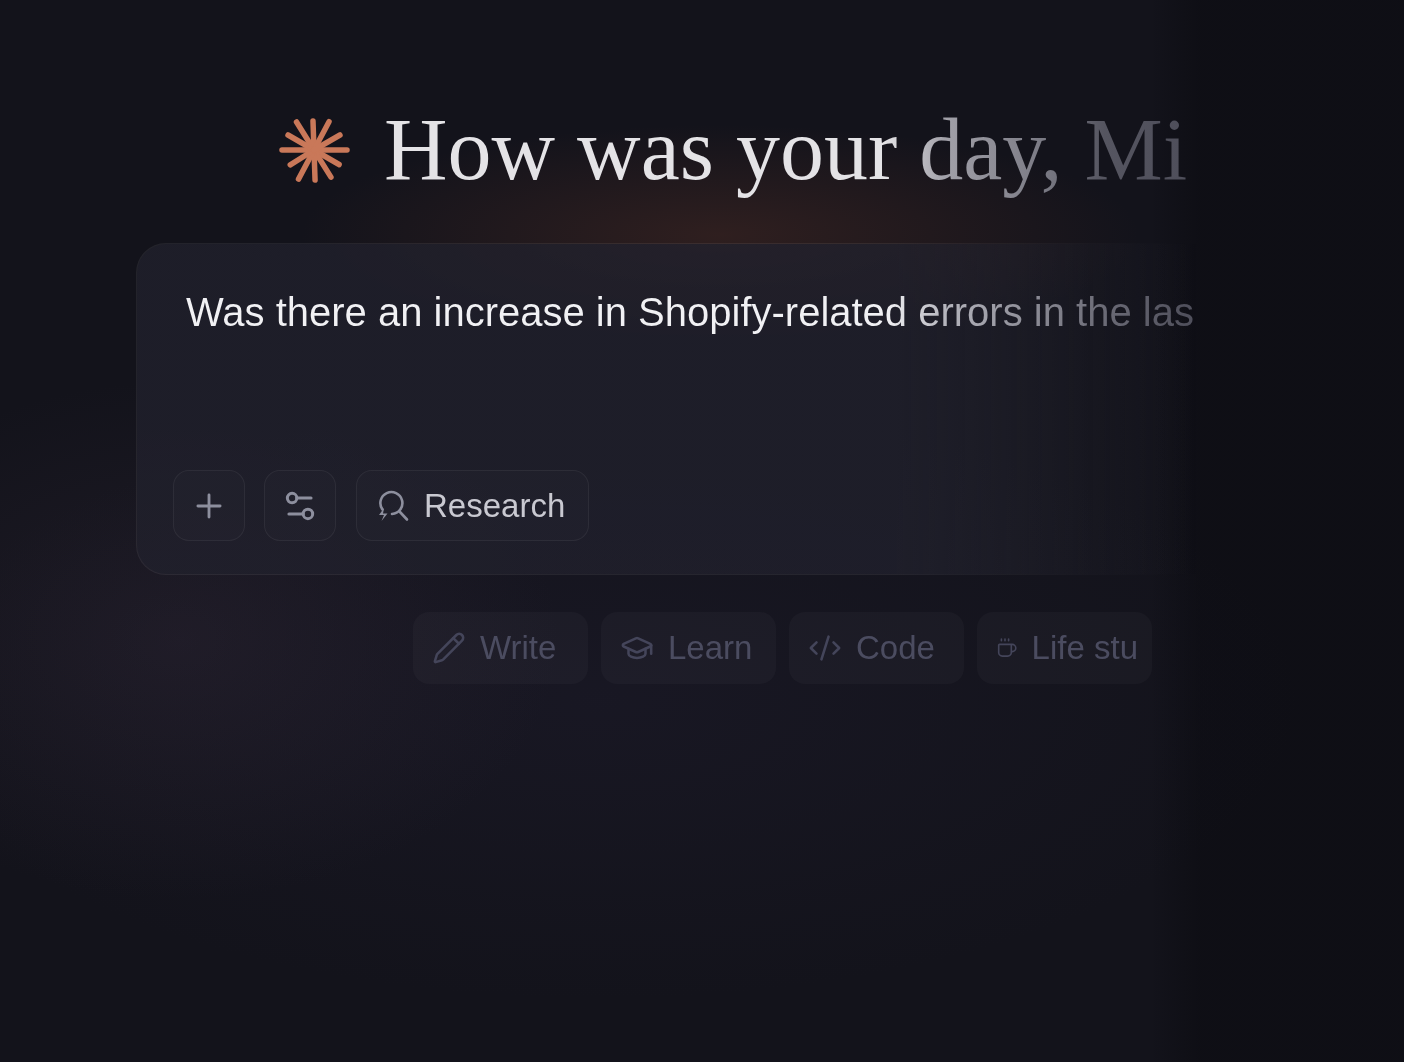 The image size is (1404, 1062). I want to click on suggestion-chip: Life stu, so click(1064, 648).